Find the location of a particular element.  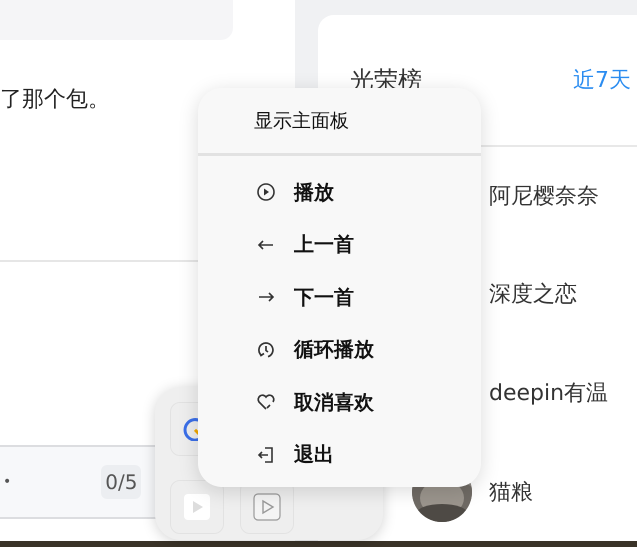

menu-item: 播放 is located at coordinates (339, 192).